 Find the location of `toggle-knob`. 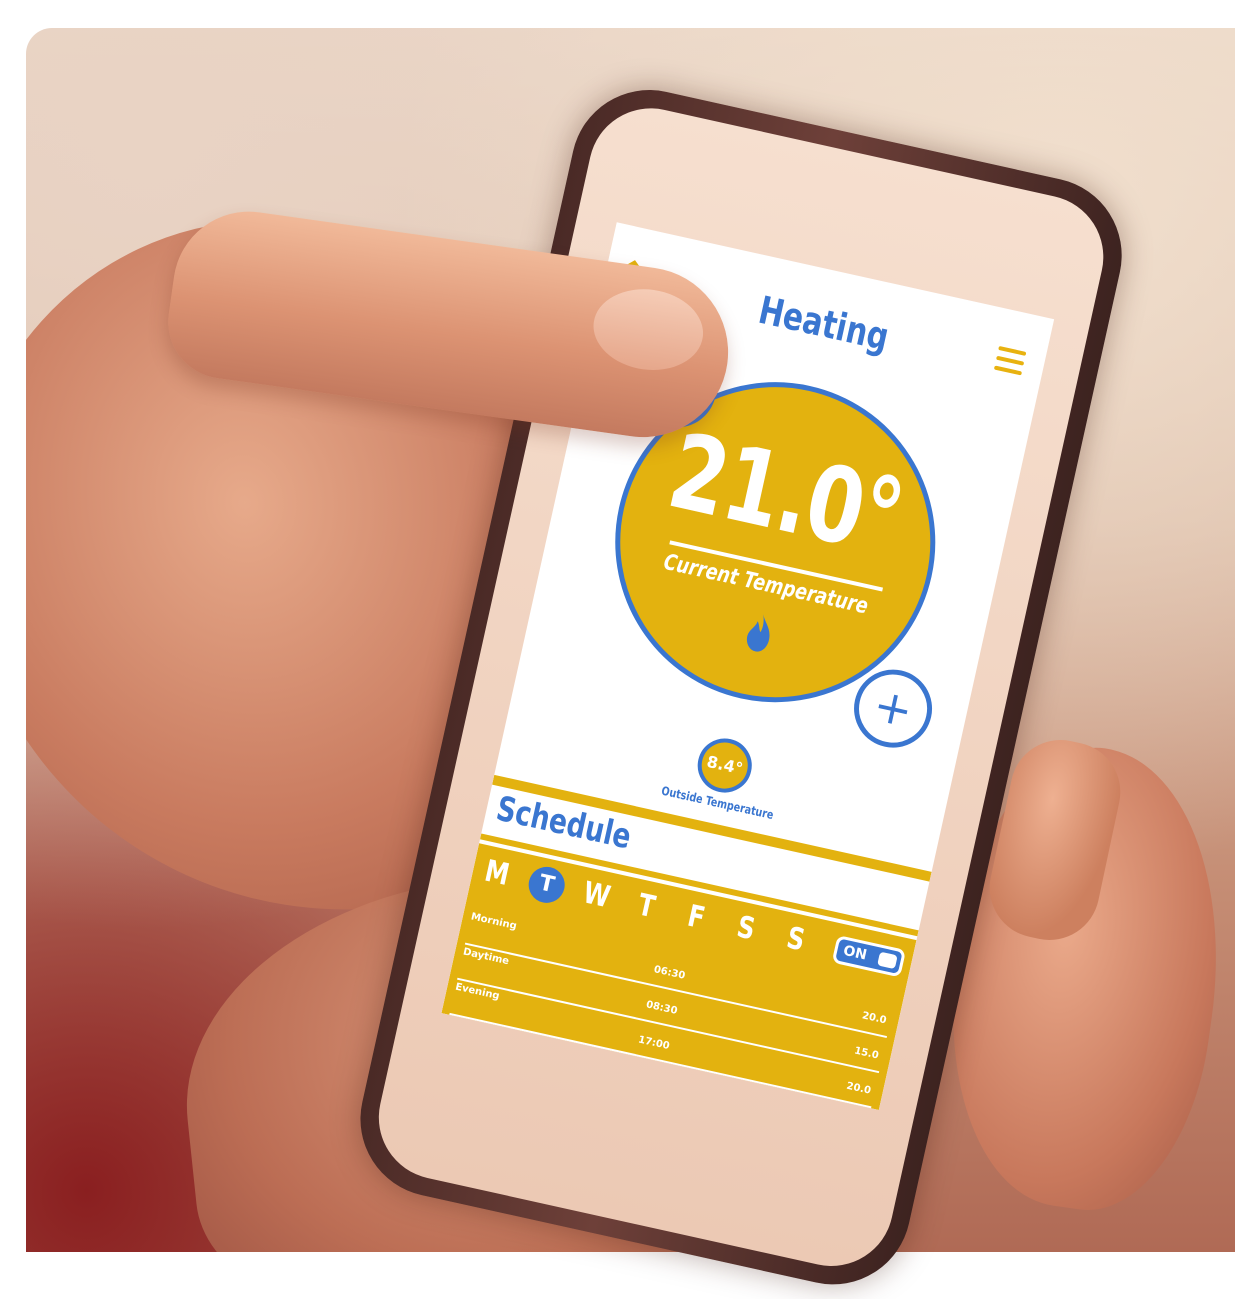

toggle-knob is located at coordinates (887, 960).